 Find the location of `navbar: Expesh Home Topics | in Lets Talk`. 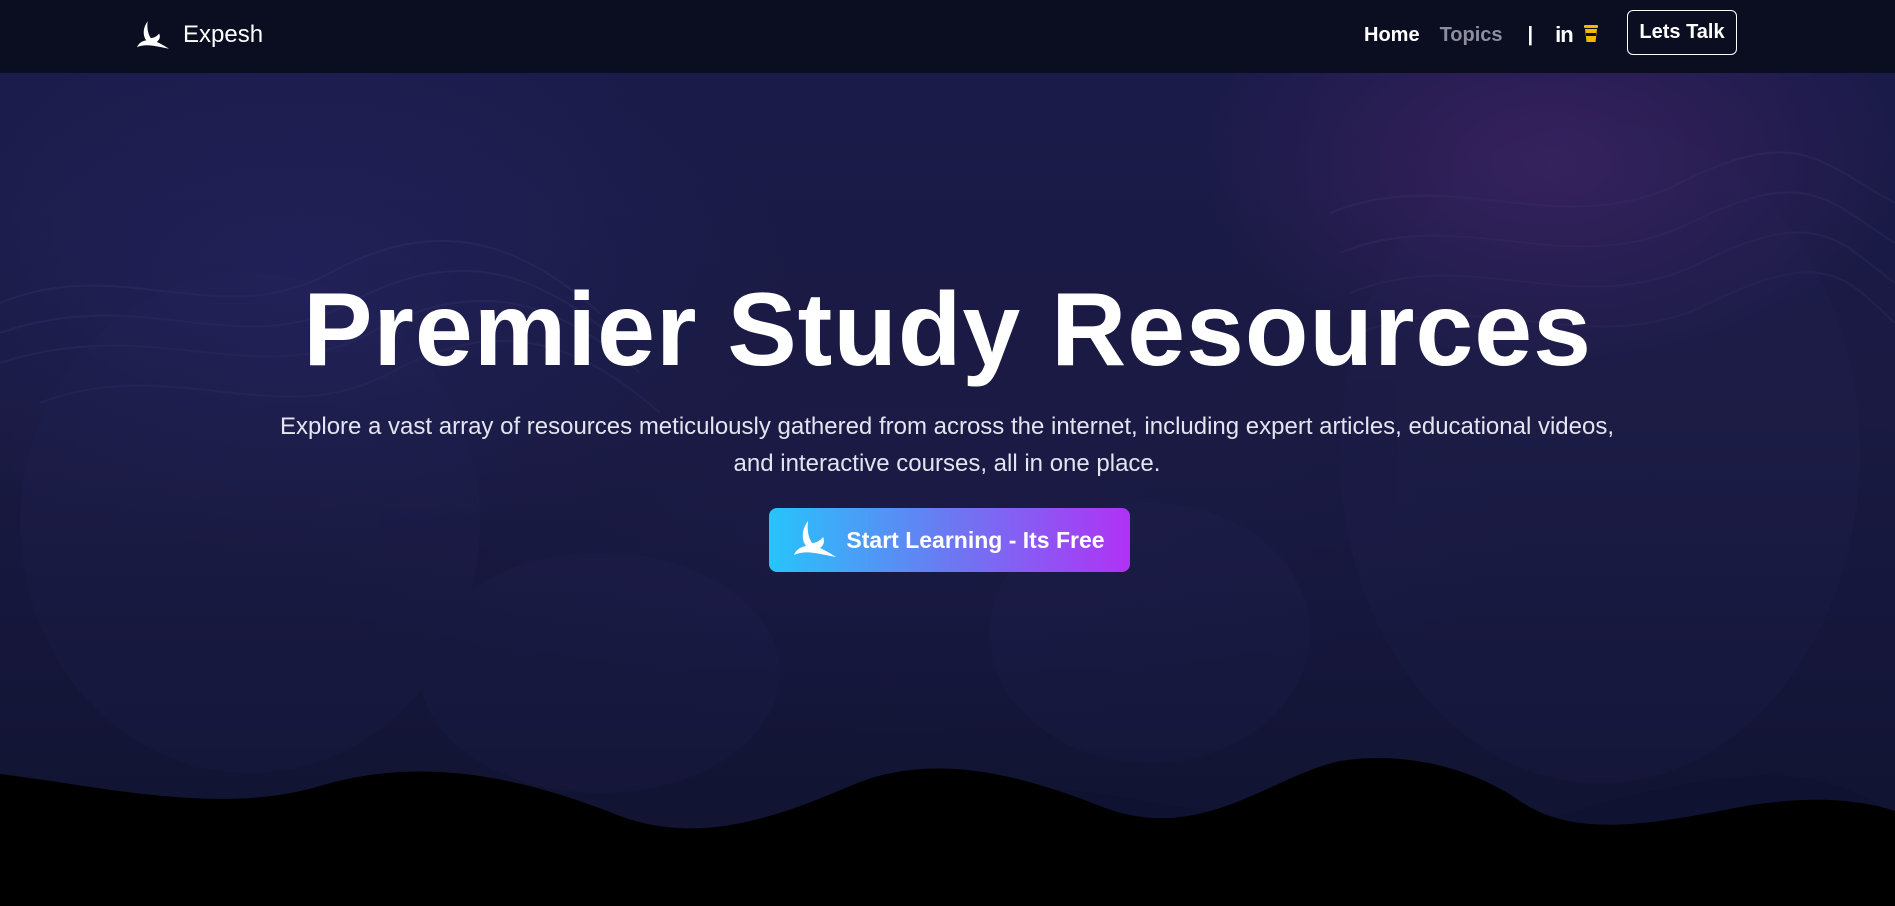

navbar: Expesh Home Topics | in Lets Talk is located at coordinates (947, 36).